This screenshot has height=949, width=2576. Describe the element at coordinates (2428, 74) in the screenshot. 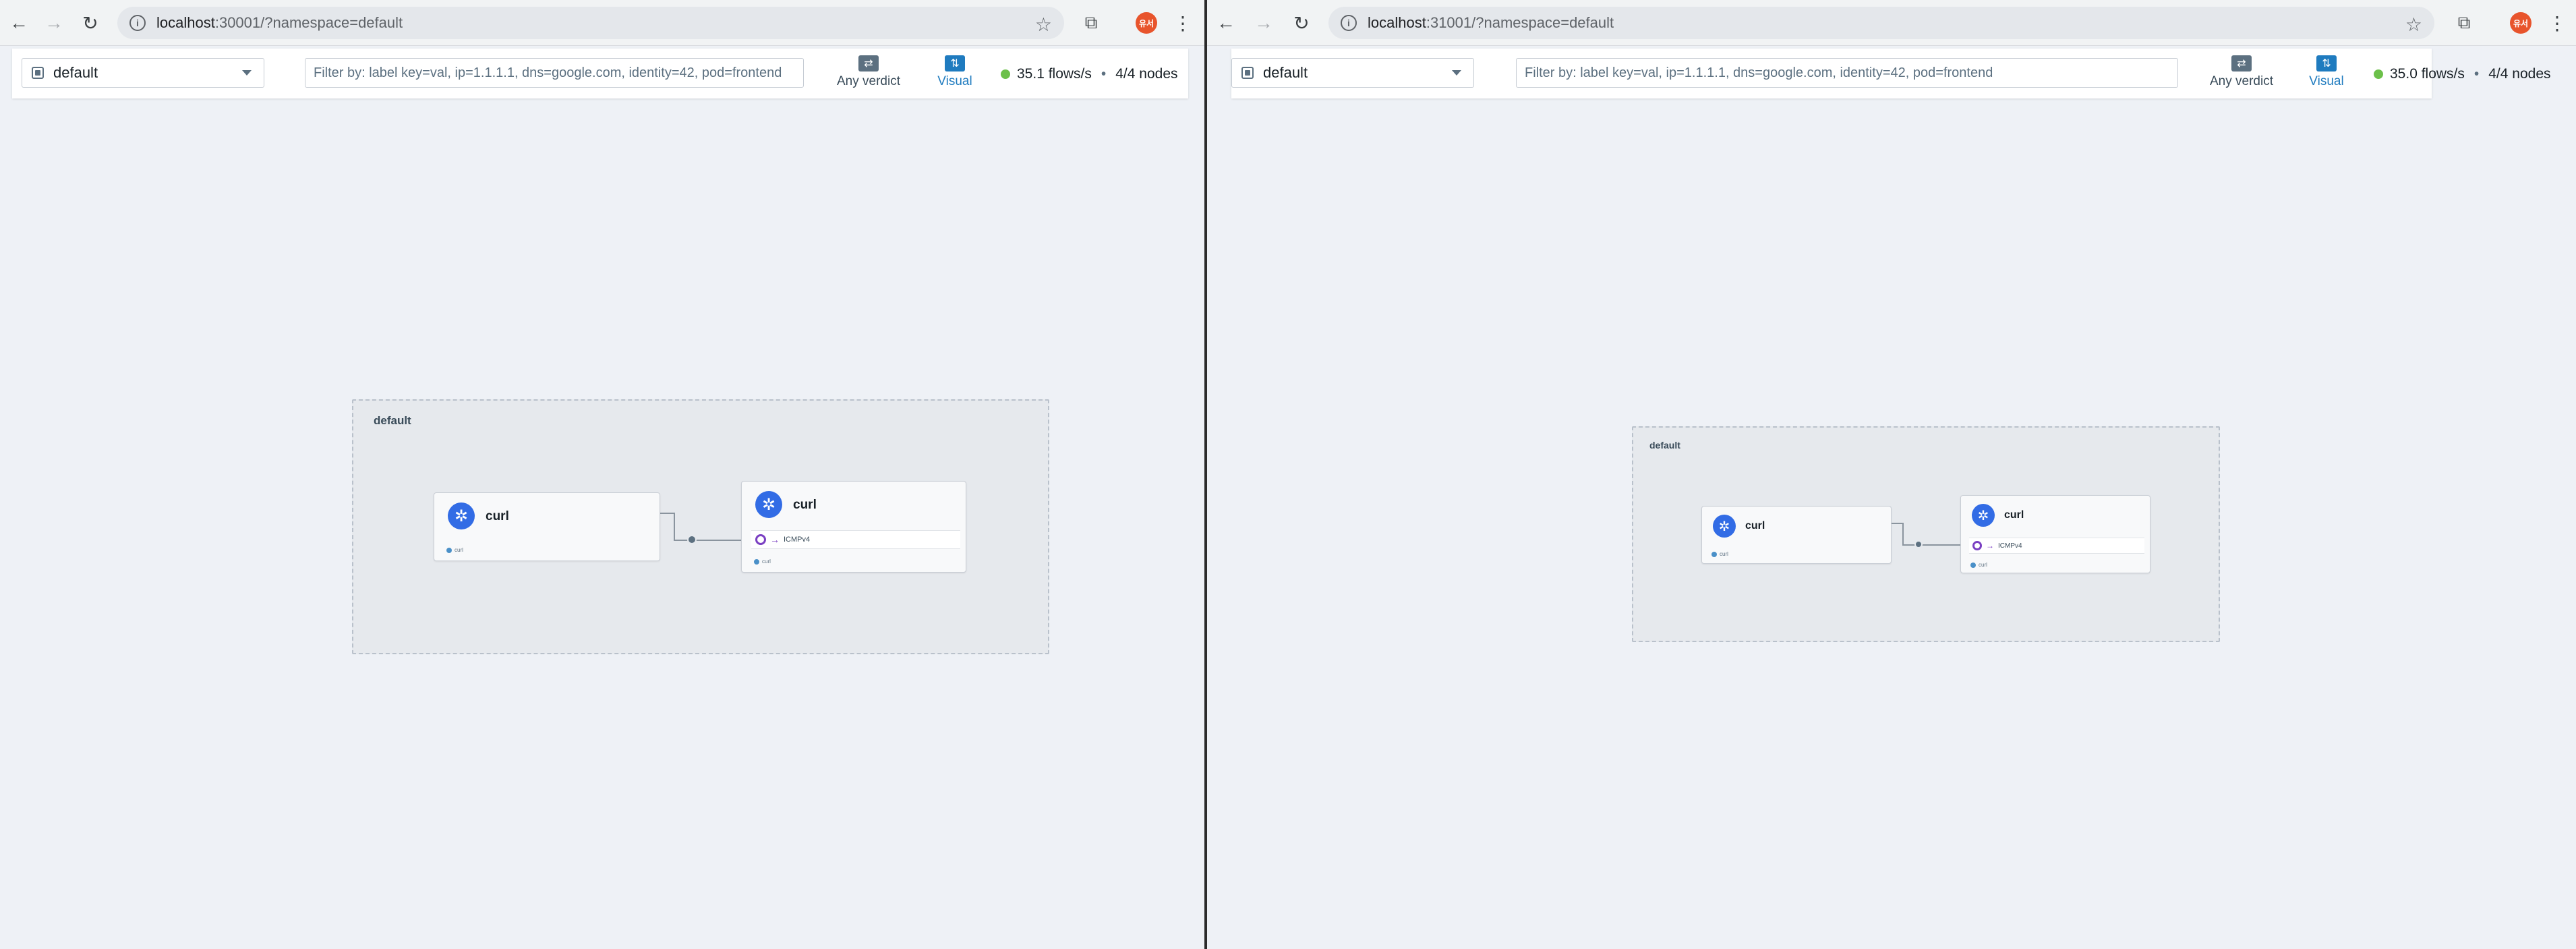

I see `flows-rate: 35.0 flows/s` at that location.